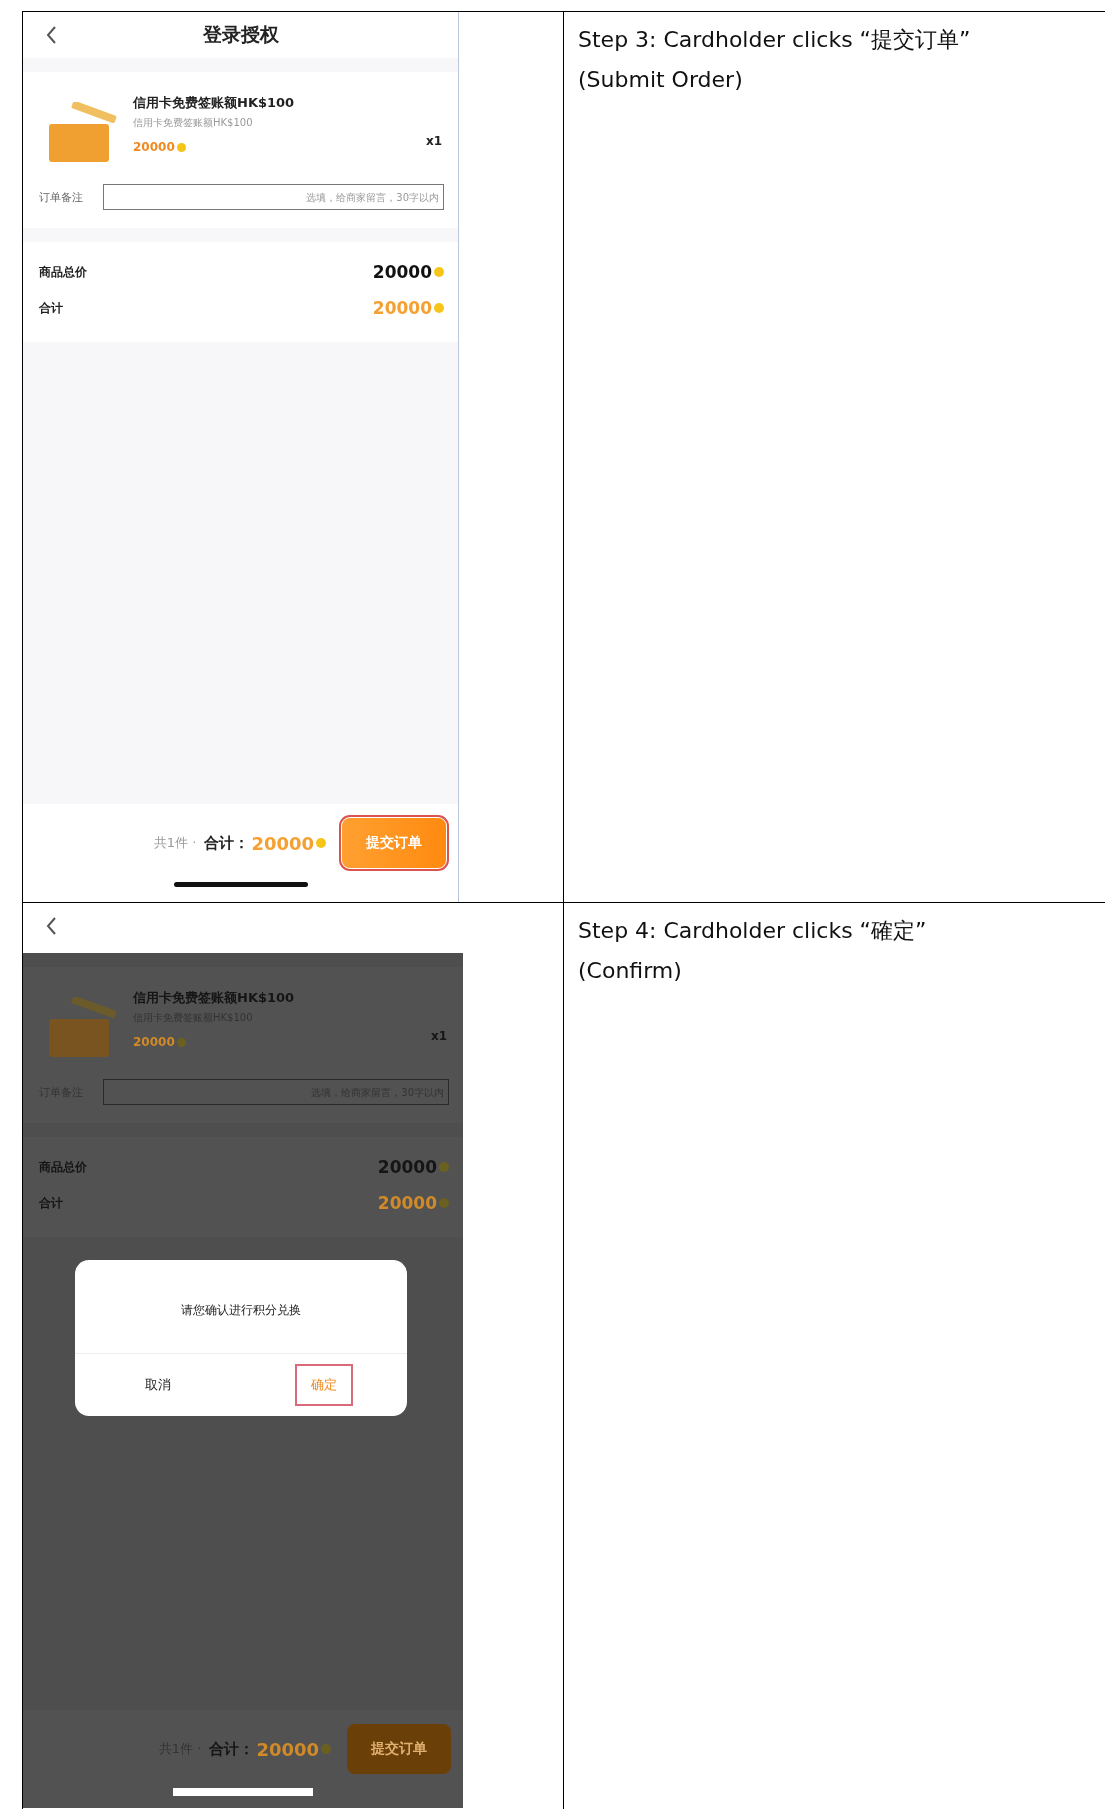  What do you see at coordinates (661, 80) in the screenshot?
I see `step-note: (Submit Order)` at bounding box center [661, 80].